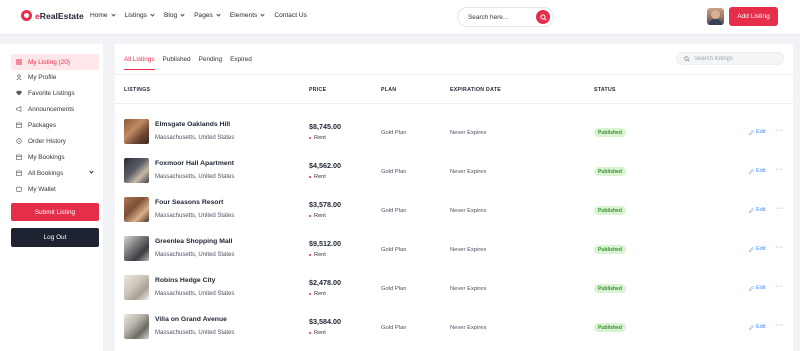 The height and width of the screenshot is (351, 800). I want to click on search-button, so click(543, 17).